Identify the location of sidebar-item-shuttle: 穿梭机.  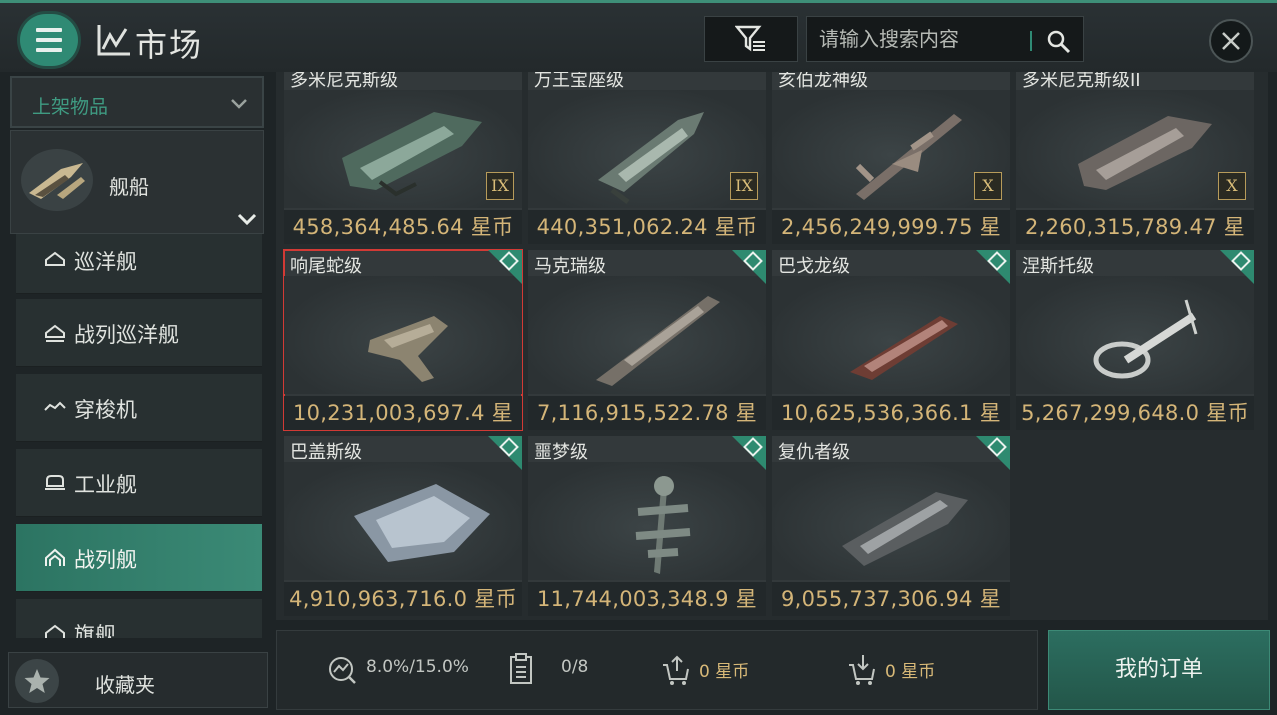
(139, 408).